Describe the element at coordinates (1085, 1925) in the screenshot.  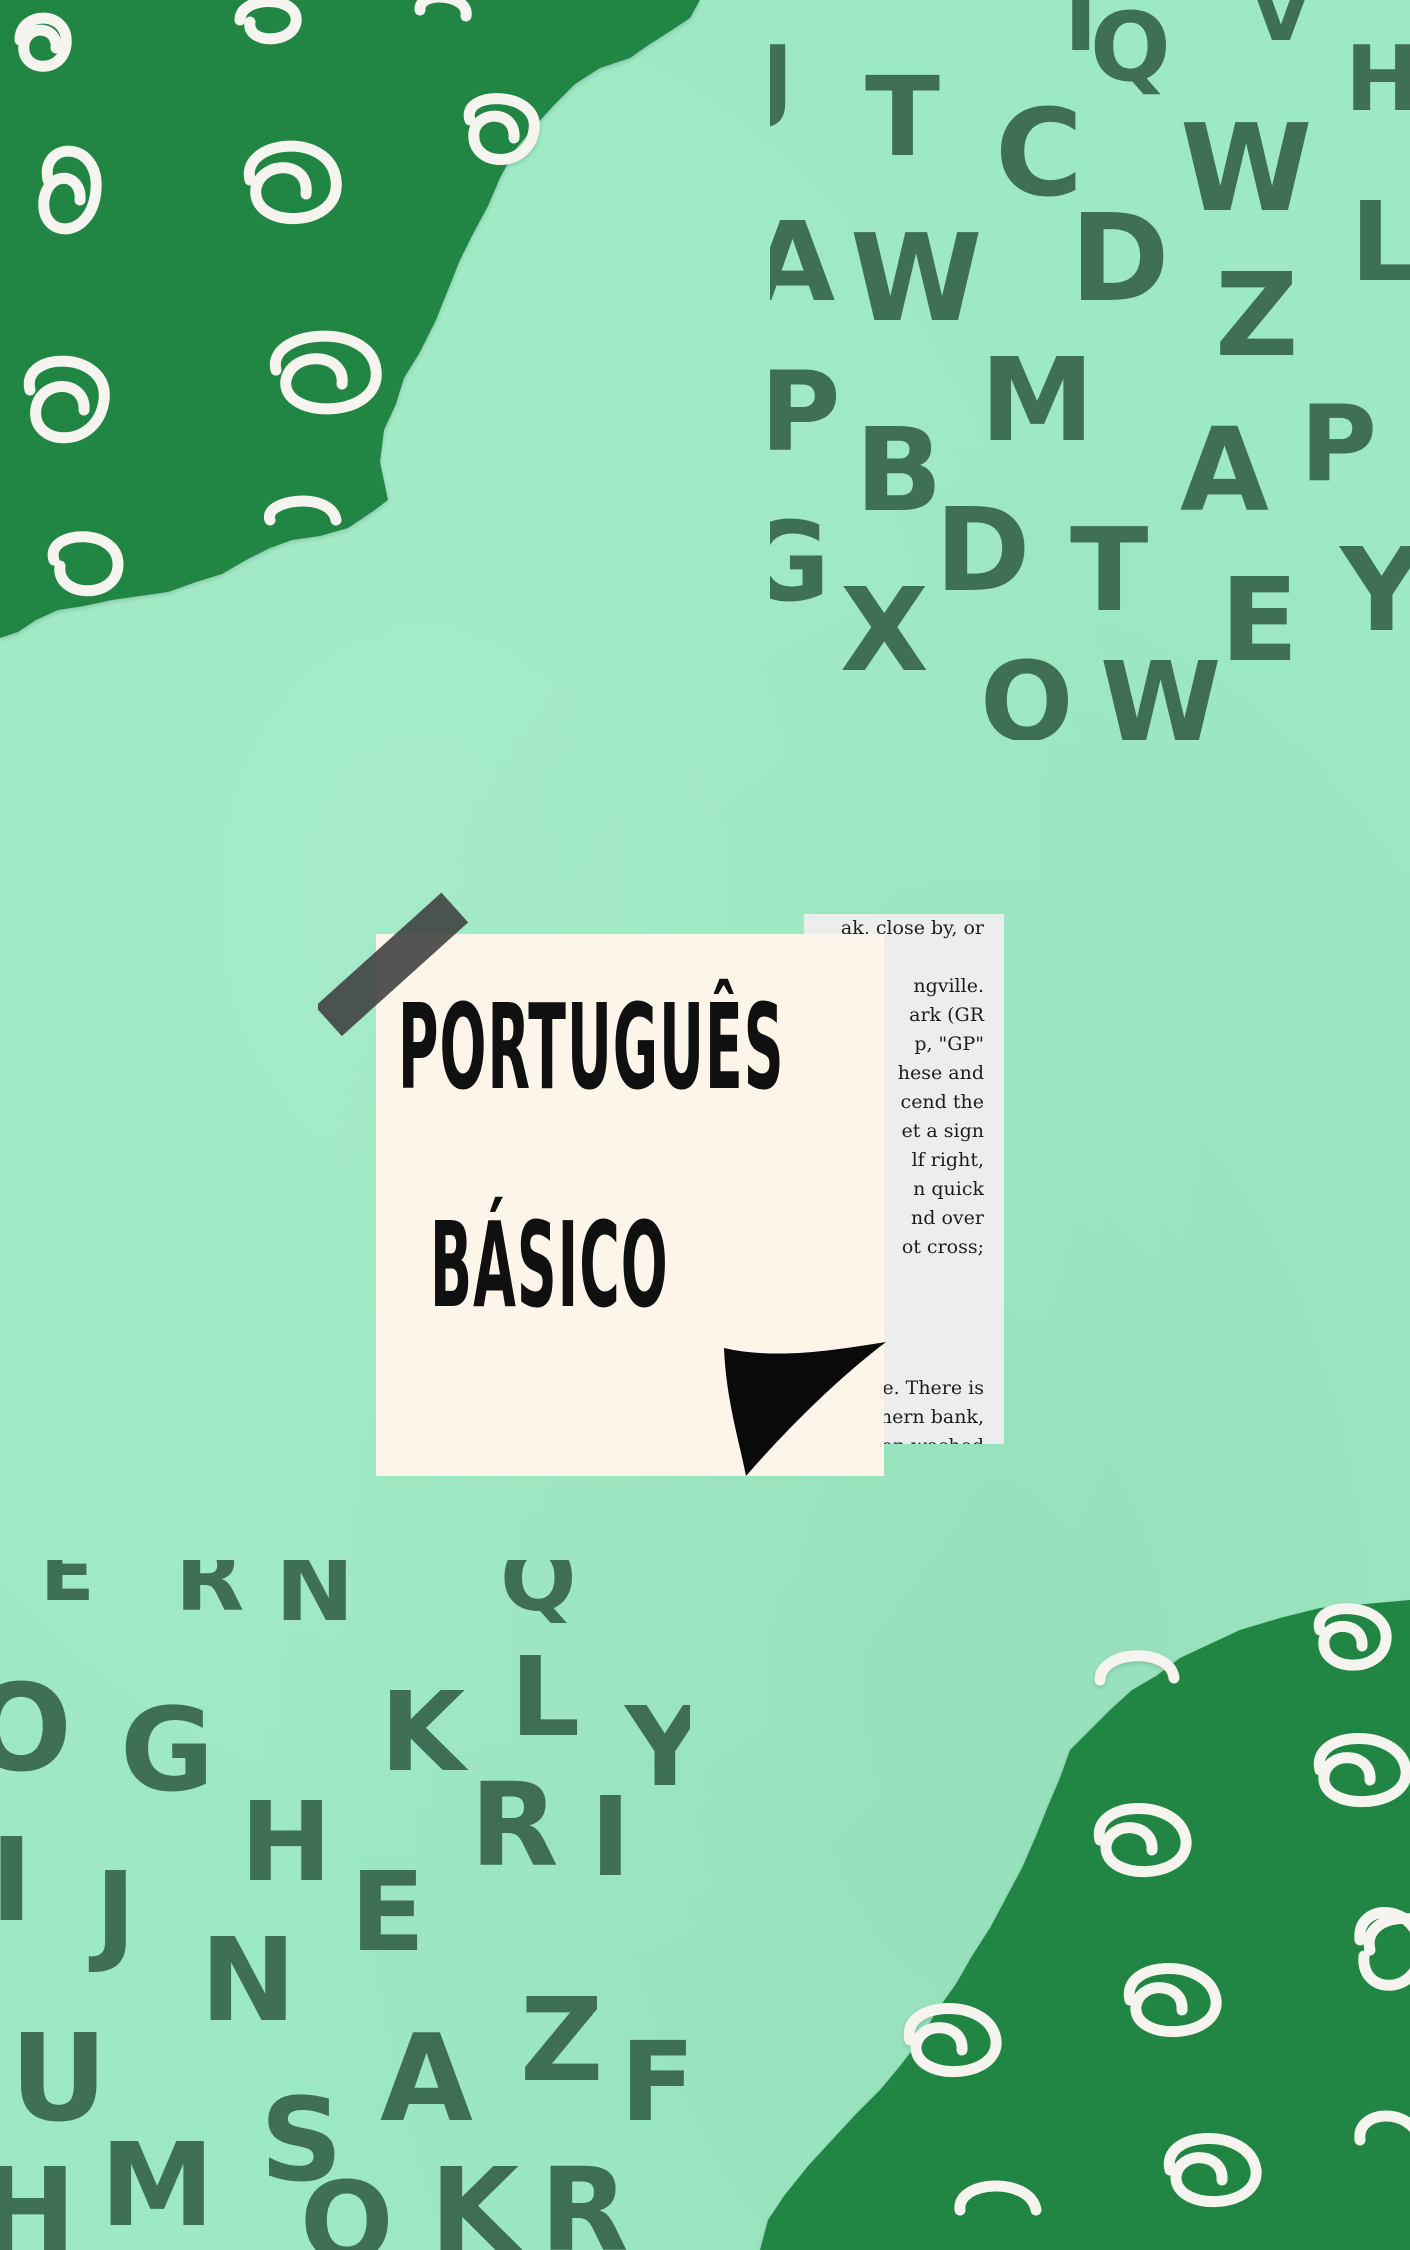
I see `bottom-right-torn-paper` at that location.